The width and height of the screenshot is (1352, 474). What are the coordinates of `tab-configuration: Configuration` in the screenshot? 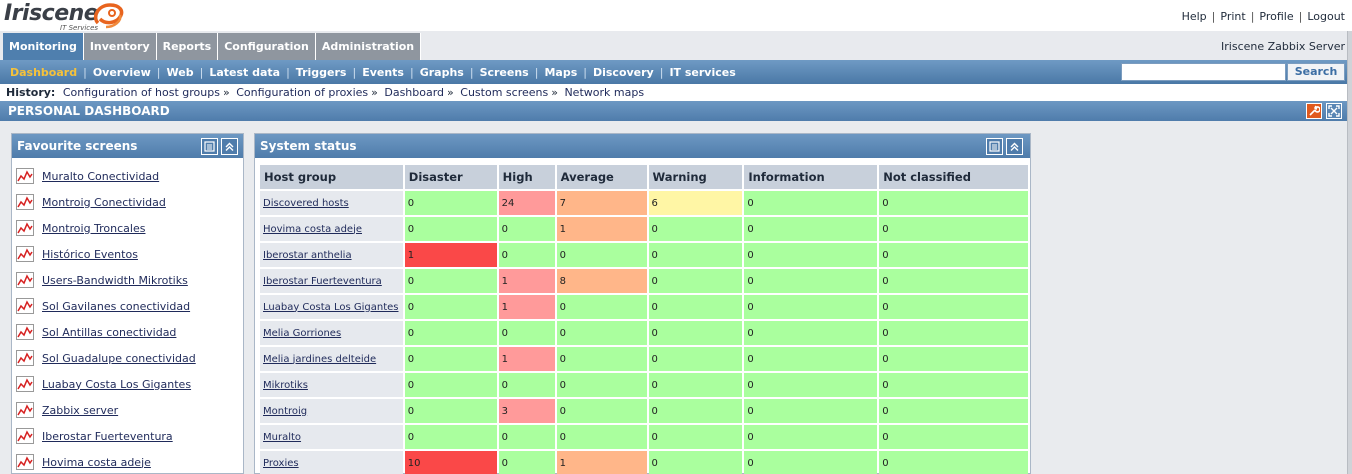 It's located at (267, 46).